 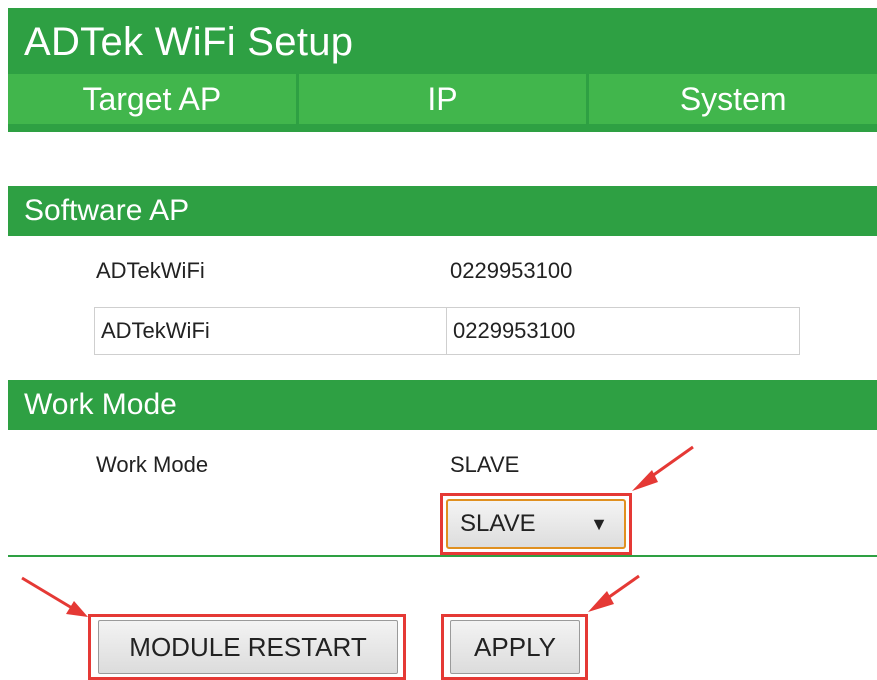 I want to click on work-mode-select-value: SLAVE, so click(x=498, y=523).